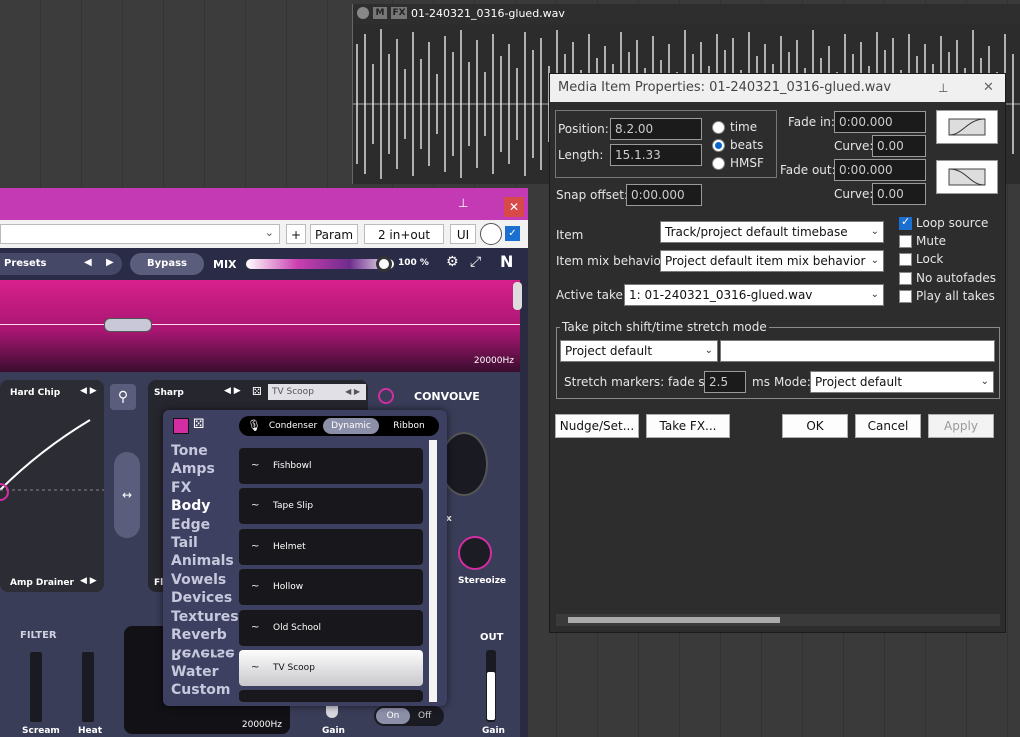  What do you see at coordinates (512, 233) in the screenshot?
I see `enable-checkbox: ✓` at bounding box center [512, 233].